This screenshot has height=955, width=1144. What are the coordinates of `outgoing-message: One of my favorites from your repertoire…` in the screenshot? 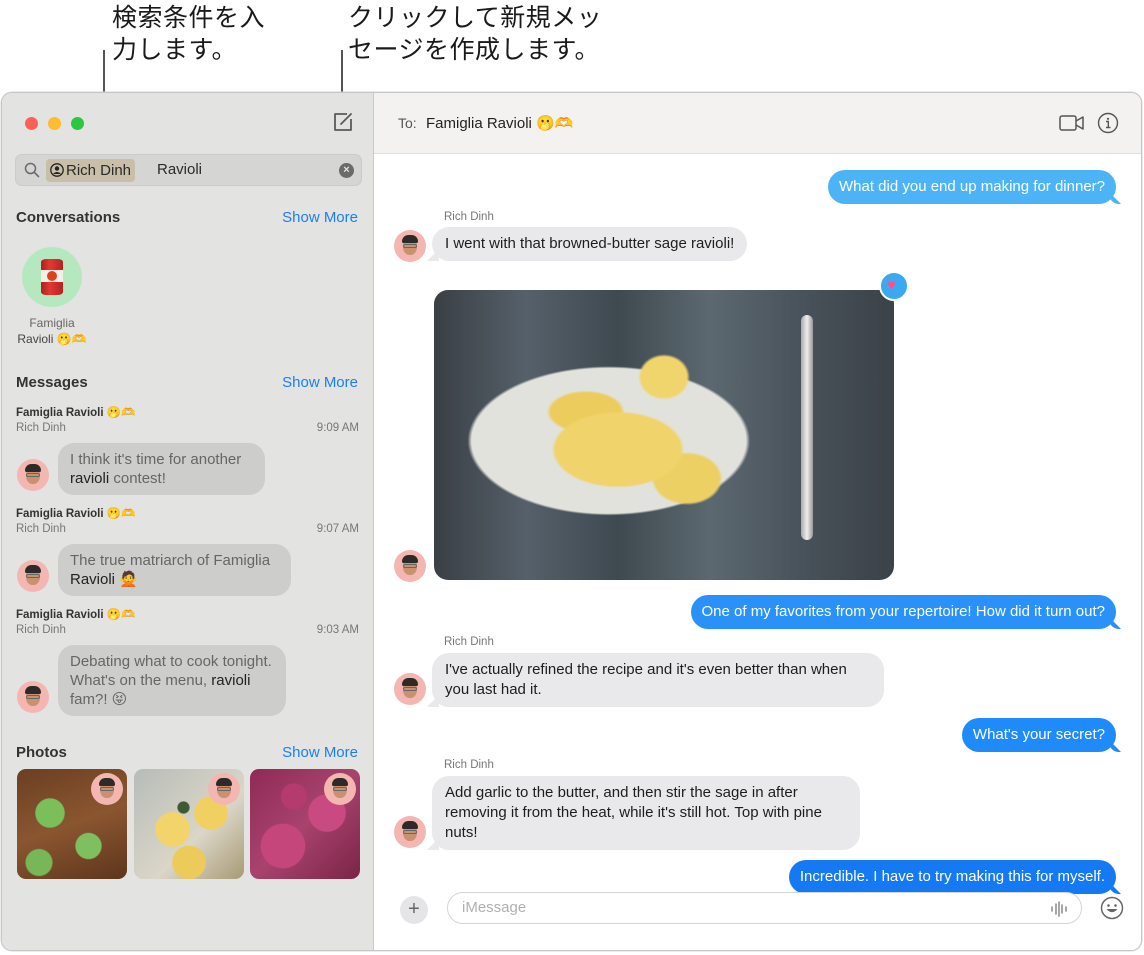 It's located at (903, 612).